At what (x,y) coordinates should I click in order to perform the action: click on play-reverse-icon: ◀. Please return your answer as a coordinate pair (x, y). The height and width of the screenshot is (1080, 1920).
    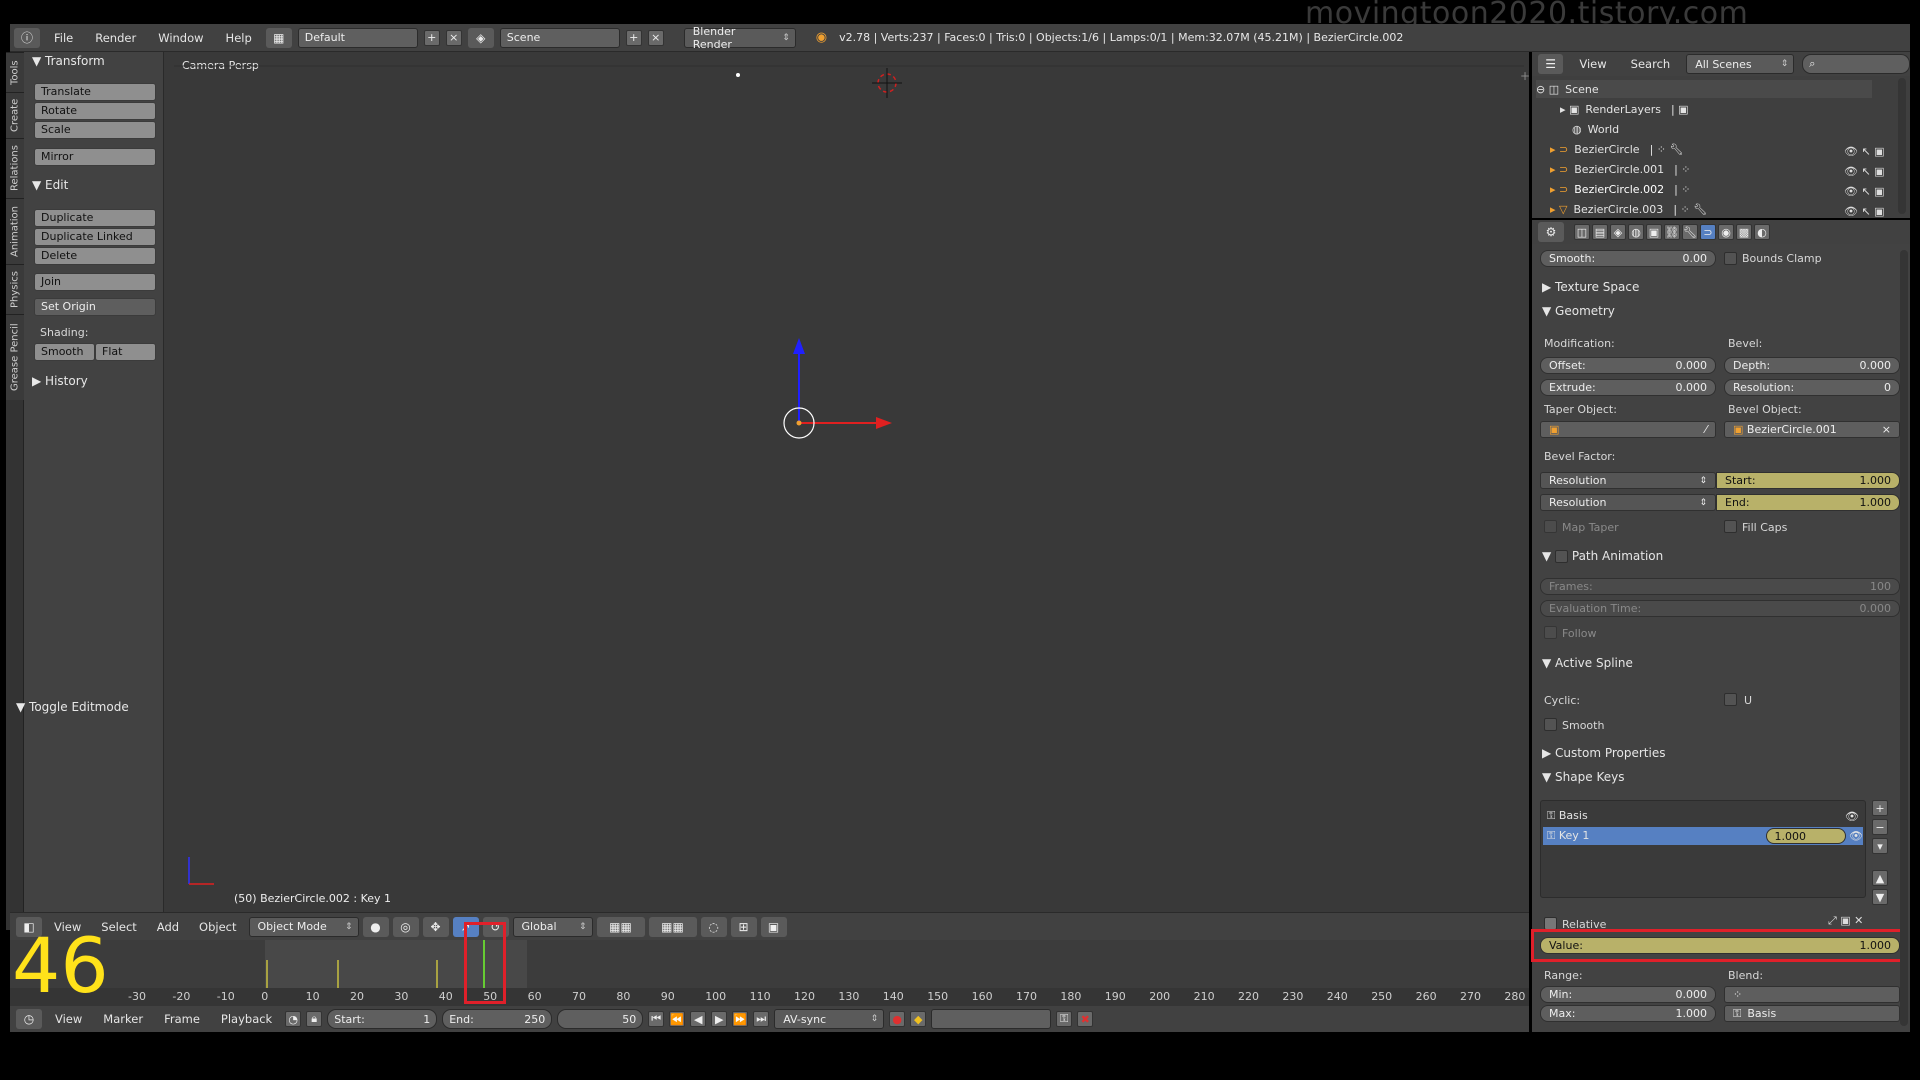
    Looking at the image, I should click on (698, 1019).